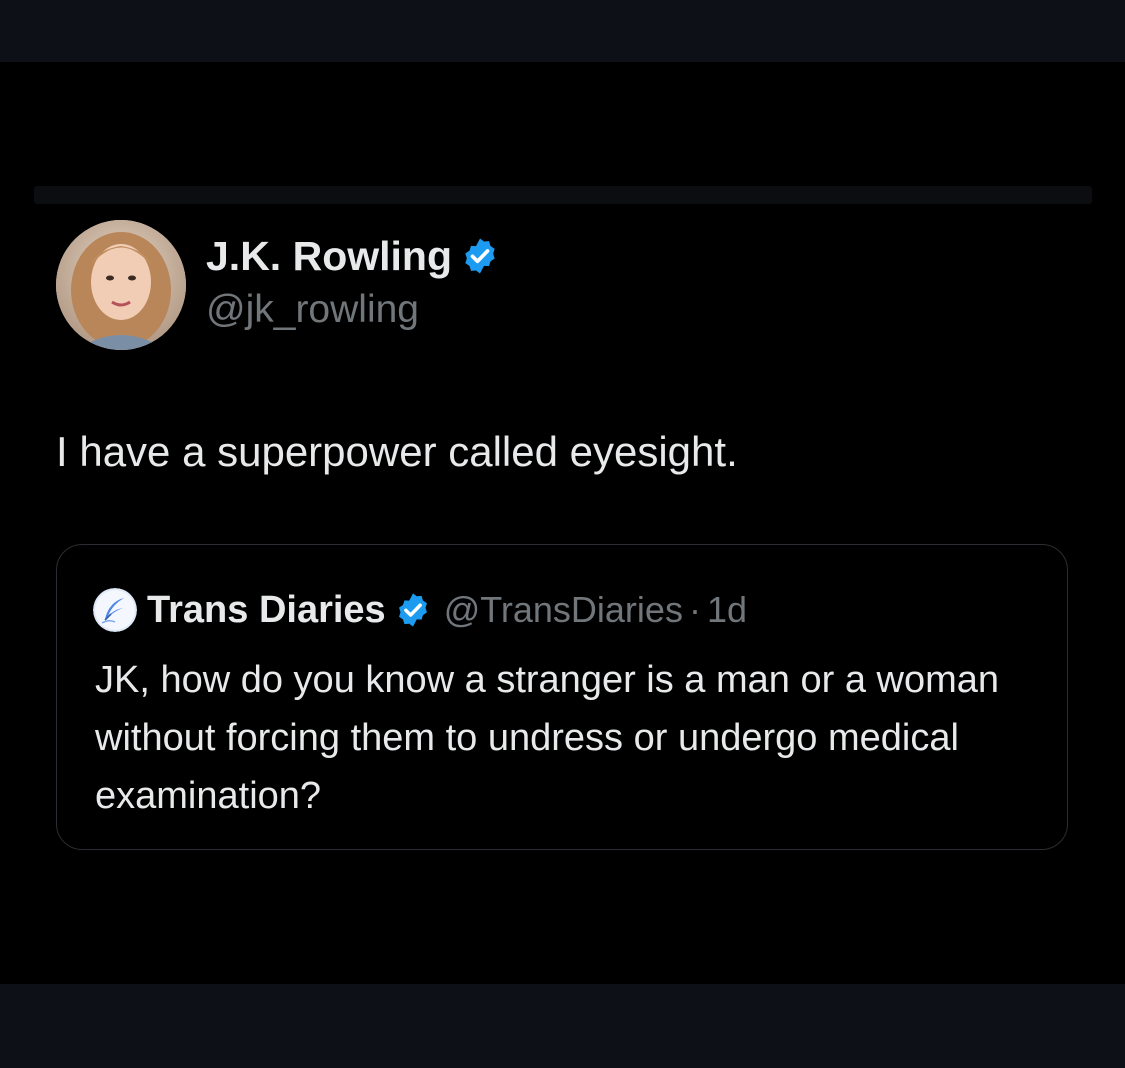 This screenshot has width=1125, height=1068. Describe the element at coordinates (121, 285) in the screenshot. I see `author-avatar` at that location.